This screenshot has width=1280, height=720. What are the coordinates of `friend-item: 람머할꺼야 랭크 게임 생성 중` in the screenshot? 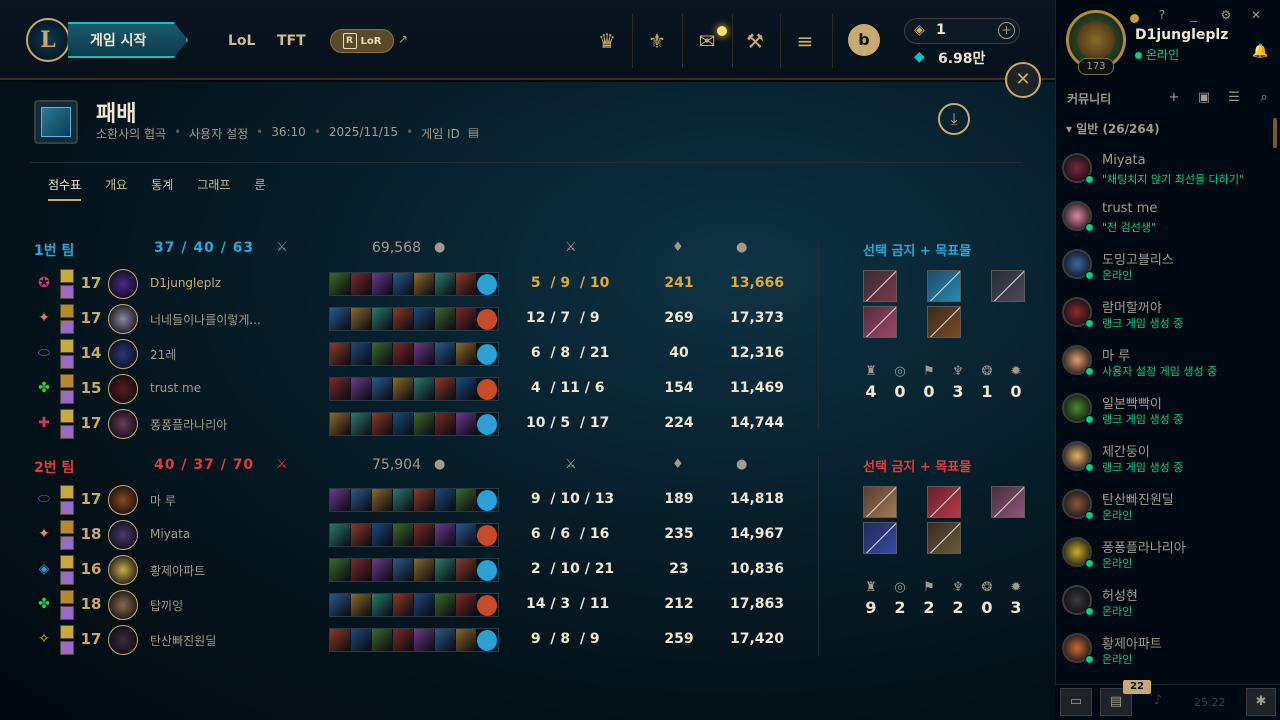 It's located at (1165, 319).